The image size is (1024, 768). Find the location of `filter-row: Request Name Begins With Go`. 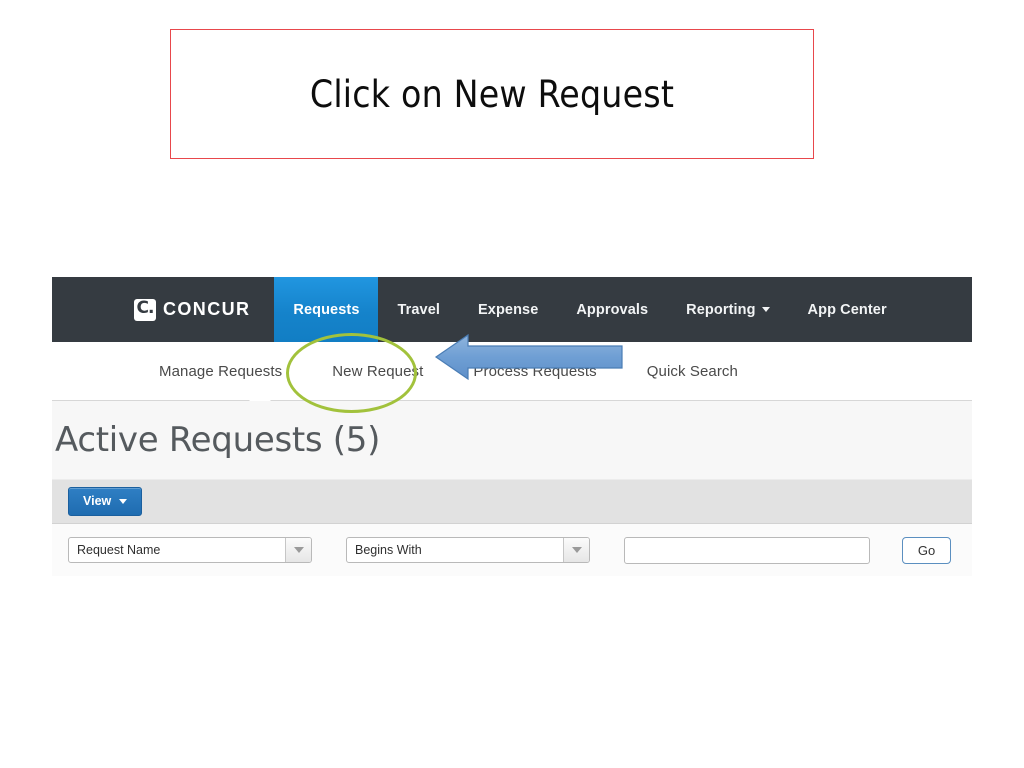

filter-row: Request Name Begins With Go is located at coordinates (512, 550).